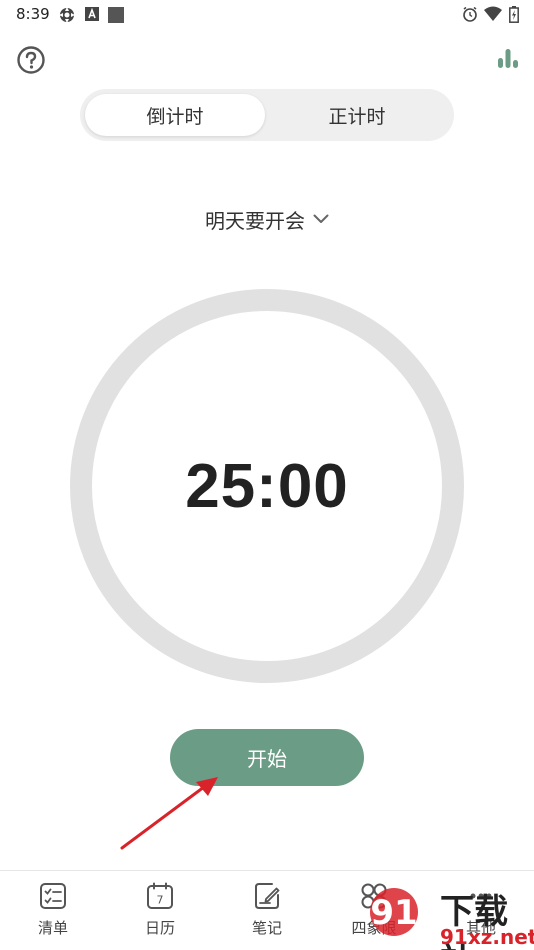 This screenshot has width=534, height=950. What do you see at coordinates (447, 916) in the screenshot?
I see `site-watermark: 91 下载站 91xz.net` at bounding box center [447, 916].